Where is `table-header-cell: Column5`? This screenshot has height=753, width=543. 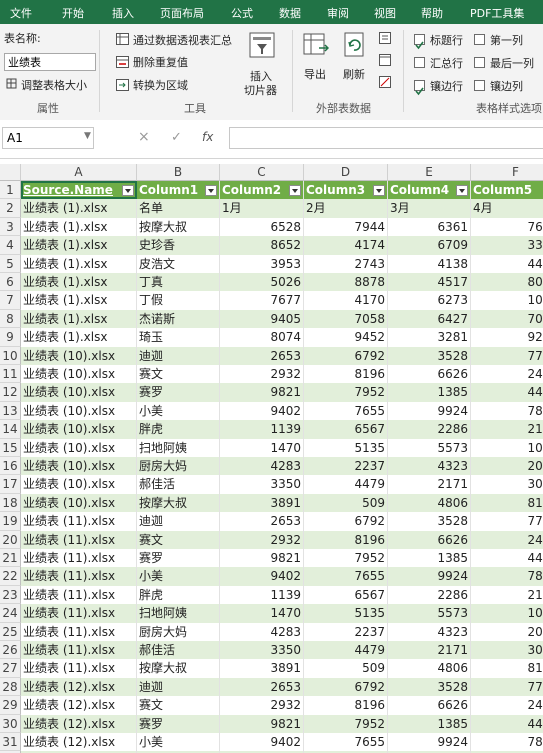 table-header-cell: Column5 is located at coordinates (507, 190).